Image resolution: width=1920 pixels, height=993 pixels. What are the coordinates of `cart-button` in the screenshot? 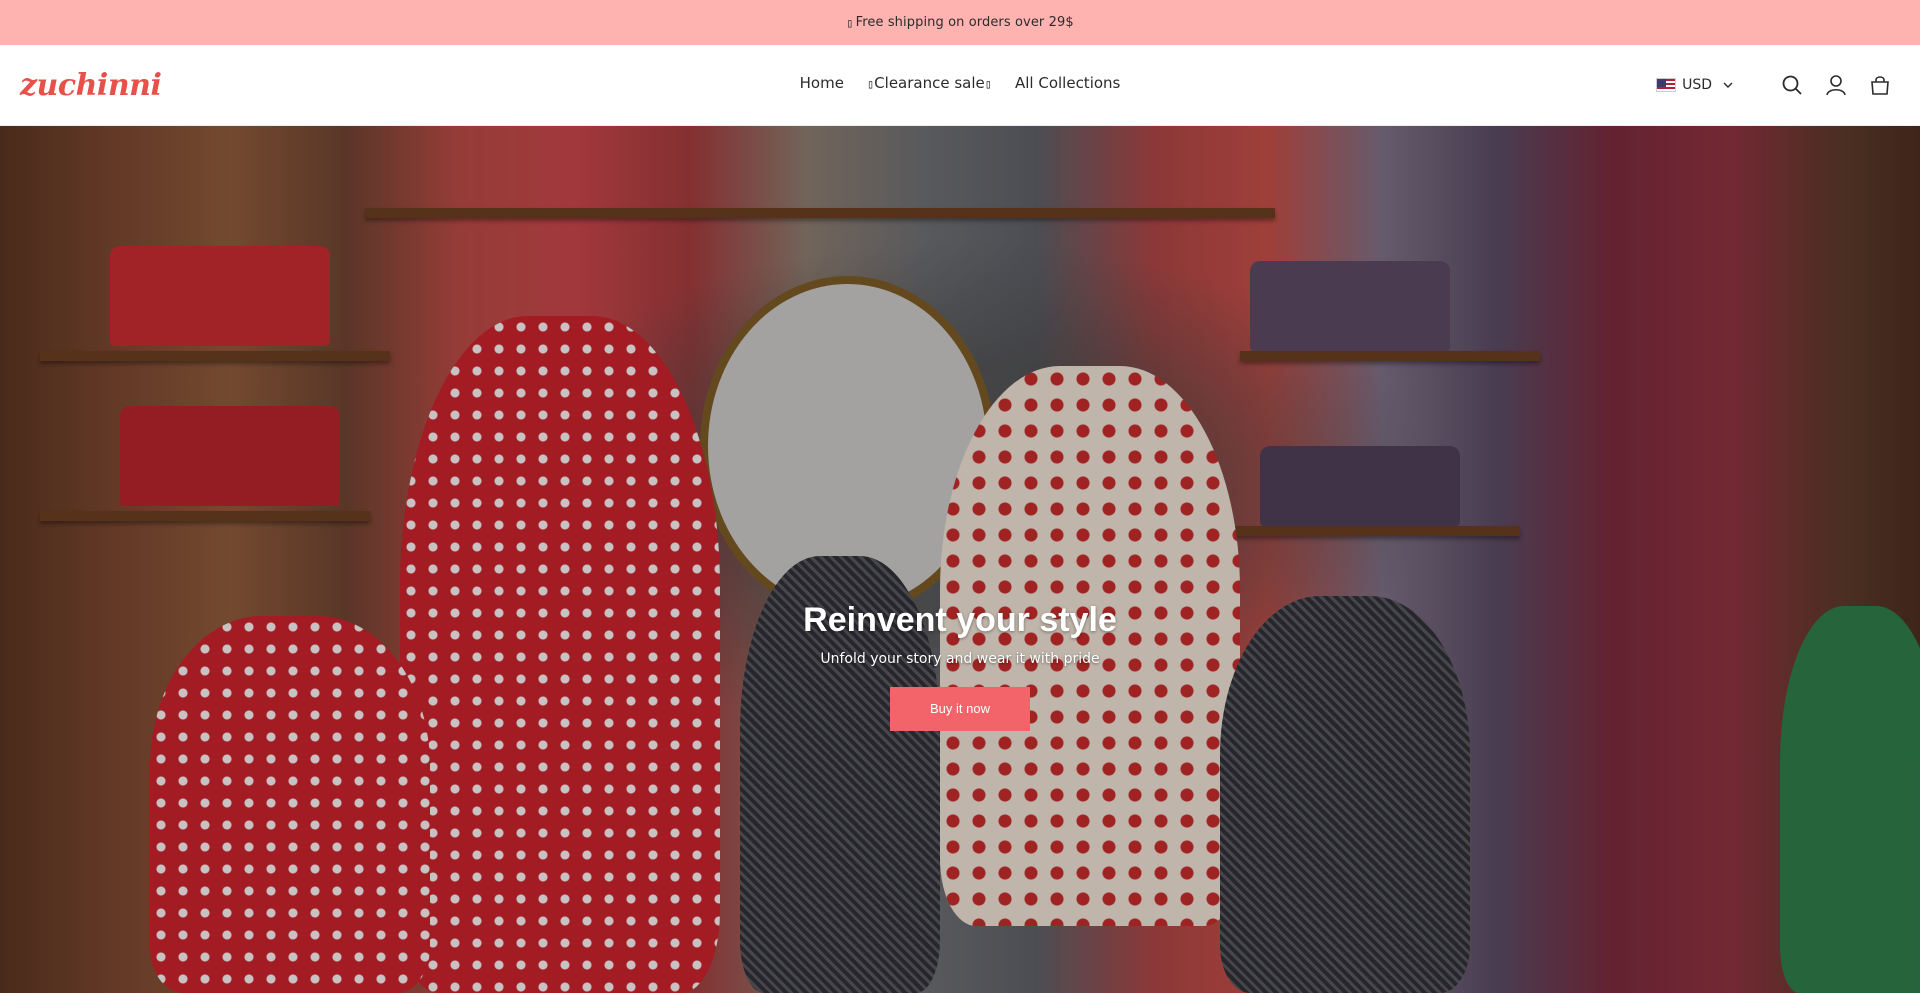 It's located at (1880, 85).